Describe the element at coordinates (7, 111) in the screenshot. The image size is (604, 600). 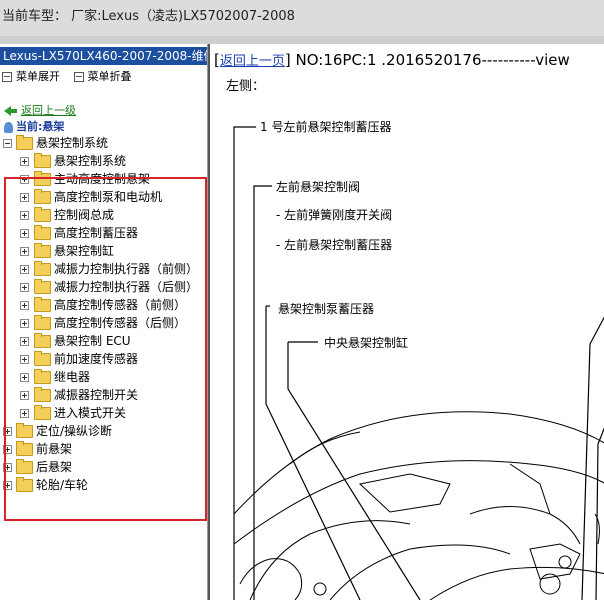
I see `green-back-arrow-icon` at that location.